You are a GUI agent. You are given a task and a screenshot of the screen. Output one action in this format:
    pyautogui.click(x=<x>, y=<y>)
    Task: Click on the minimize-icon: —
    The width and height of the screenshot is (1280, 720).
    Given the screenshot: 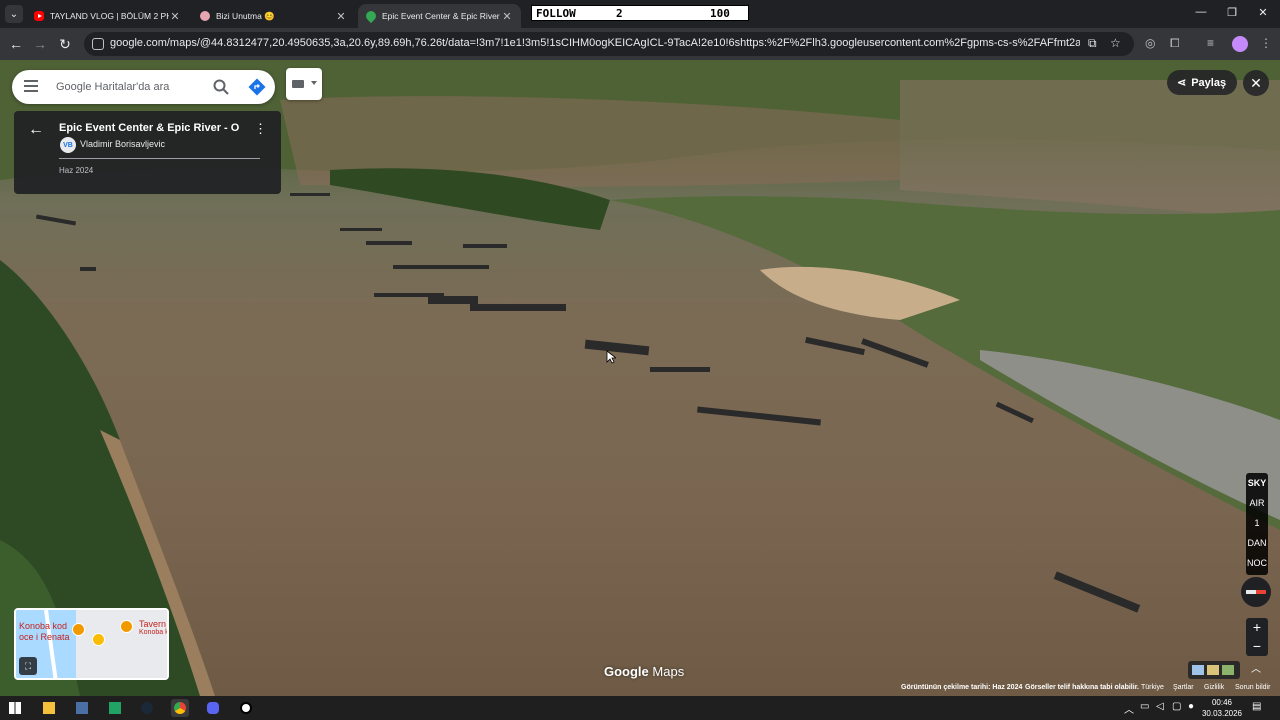 What is the action you would take?
    pyautogui.click(x=1201, y=12)
    